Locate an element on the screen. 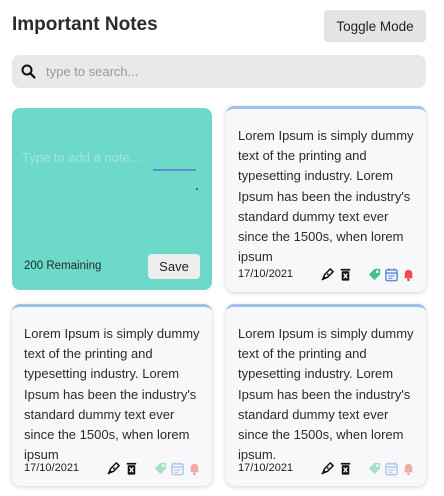 The height and width of the screenshot is (496, 444). new-note-textarea is located at coordinates (110, 173).